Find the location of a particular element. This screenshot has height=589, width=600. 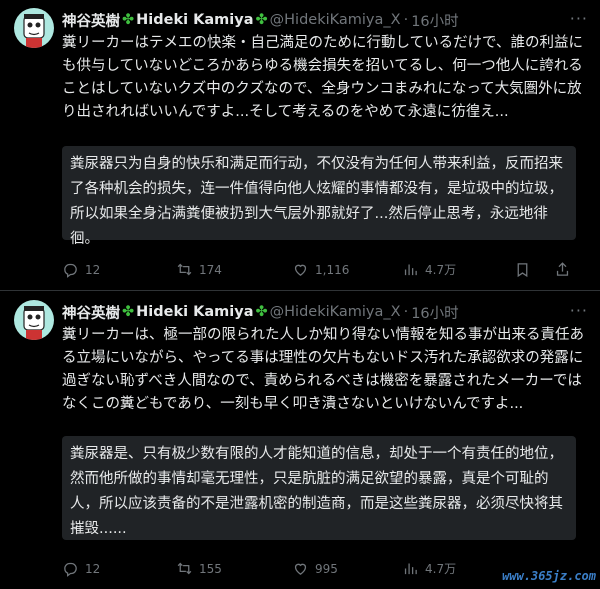

bookmark-icon is located at coordinates (522, 270).